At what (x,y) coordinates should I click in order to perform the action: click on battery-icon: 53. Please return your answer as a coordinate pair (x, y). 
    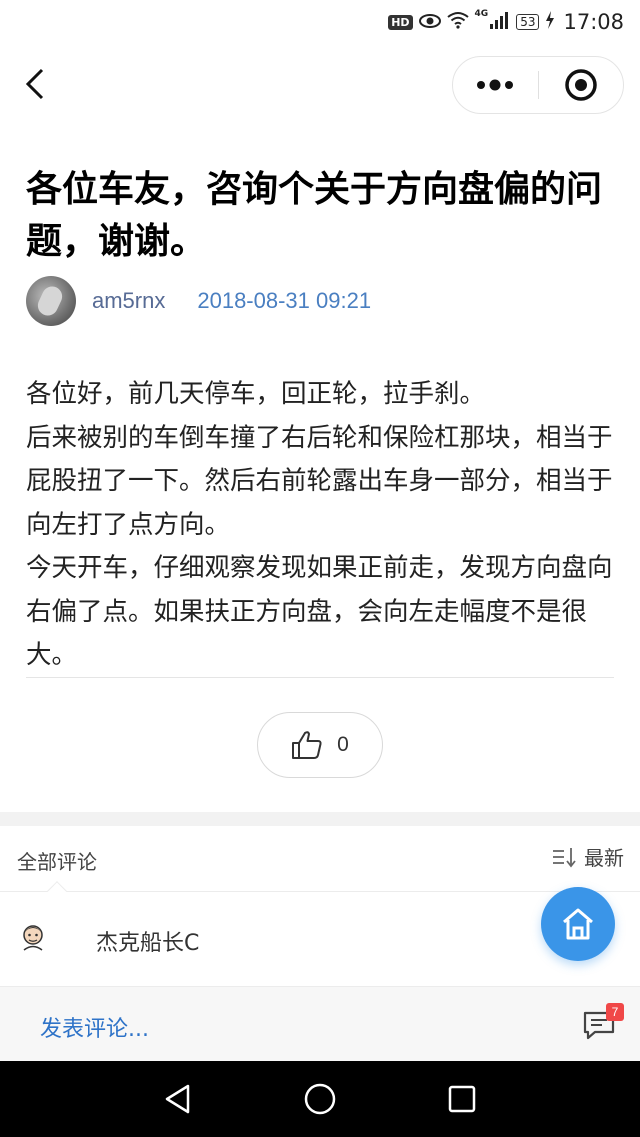
    Looking at the image, I should click on (528, 22).